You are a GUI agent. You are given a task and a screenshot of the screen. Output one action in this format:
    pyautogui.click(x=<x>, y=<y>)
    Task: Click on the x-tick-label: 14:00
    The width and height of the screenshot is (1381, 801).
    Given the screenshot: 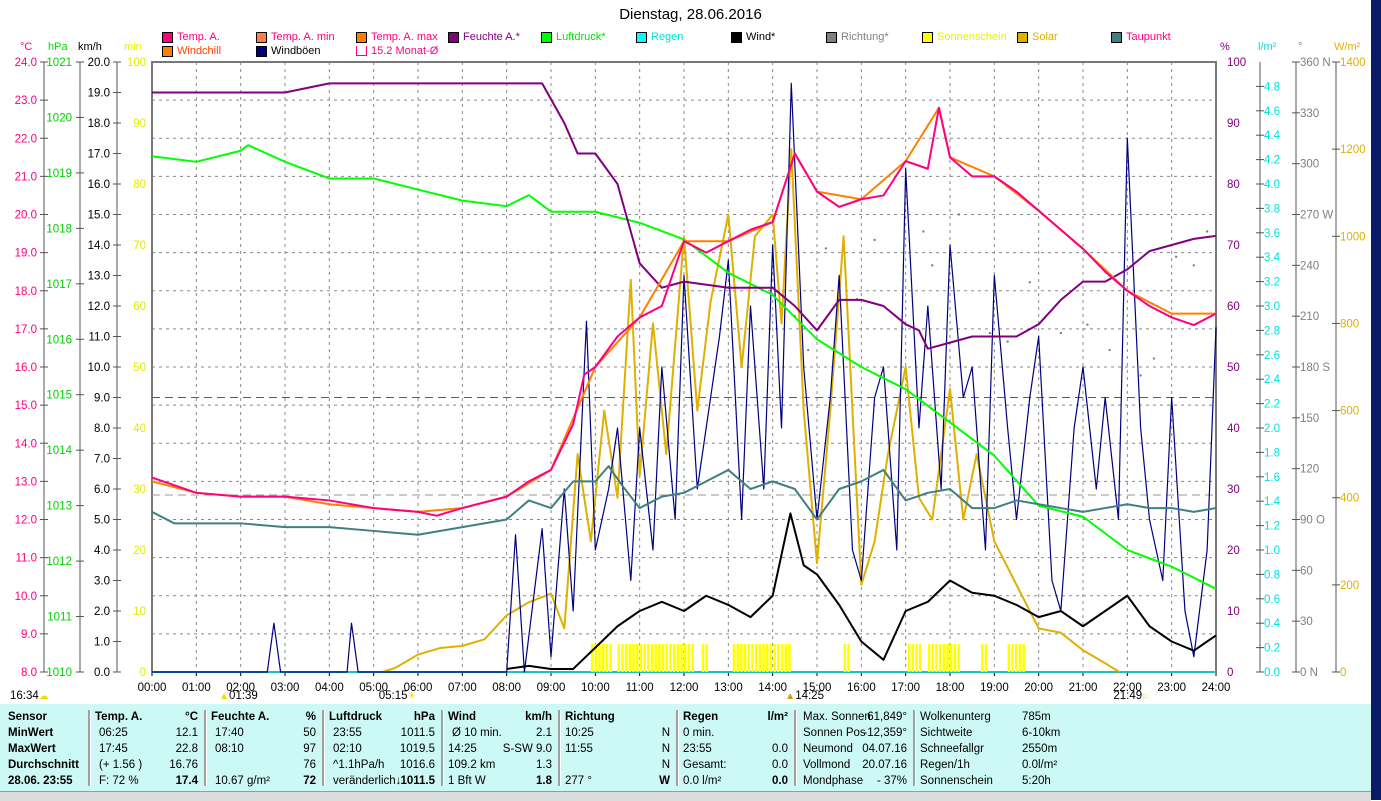 What is the action you would take?
    pyautogui.click(x=772, y=688)
    